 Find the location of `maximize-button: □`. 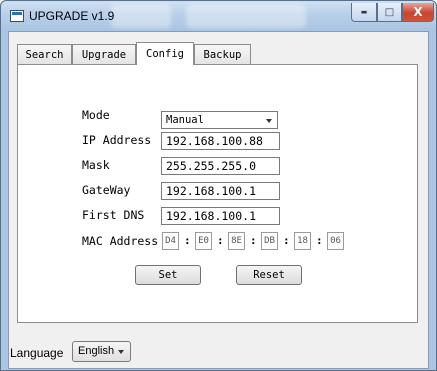

maximize-button: □ is located at coordinates (389, 12).